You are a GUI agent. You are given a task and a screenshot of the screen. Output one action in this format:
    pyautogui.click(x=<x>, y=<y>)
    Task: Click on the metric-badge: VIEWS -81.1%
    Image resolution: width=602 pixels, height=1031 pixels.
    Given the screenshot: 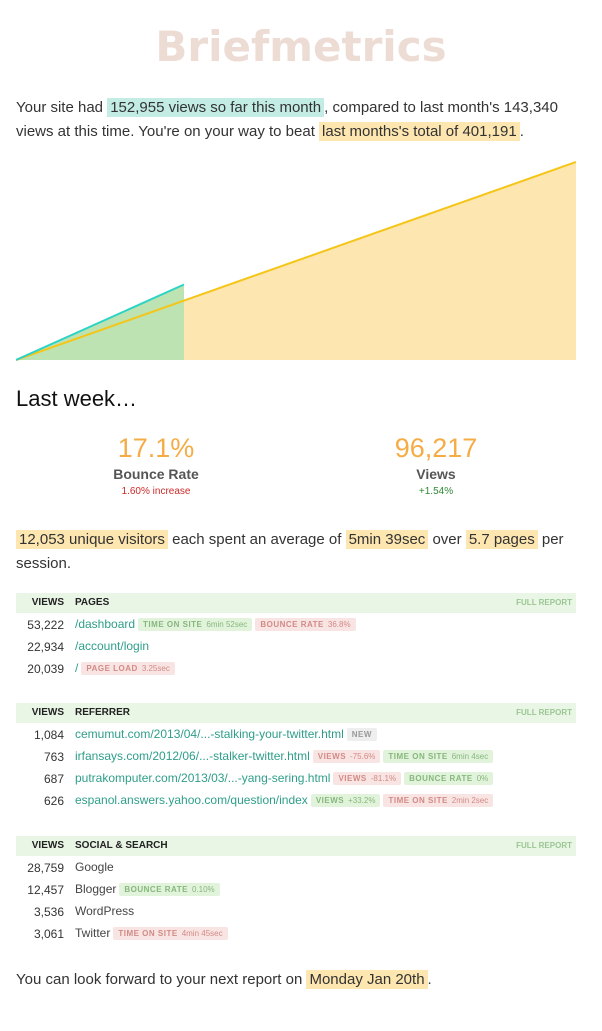 What is the action you would take?
    pyautogui.click(x=367, y=778)
    